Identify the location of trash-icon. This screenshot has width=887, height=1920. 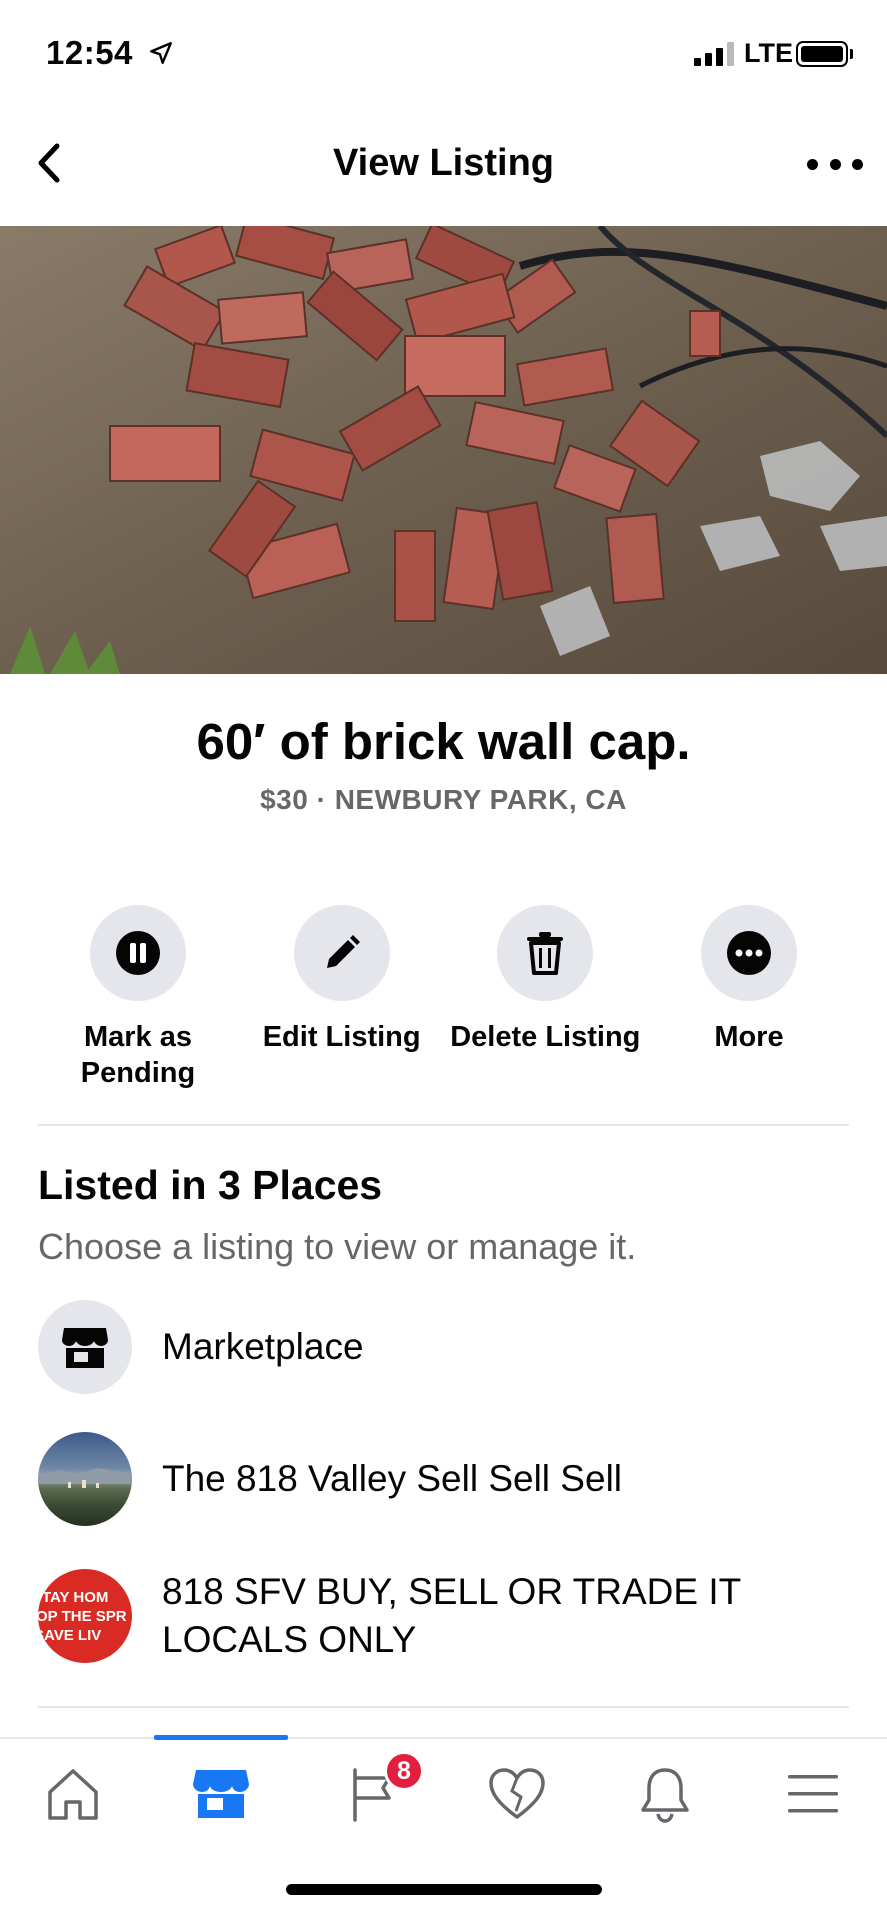
(545, 953).